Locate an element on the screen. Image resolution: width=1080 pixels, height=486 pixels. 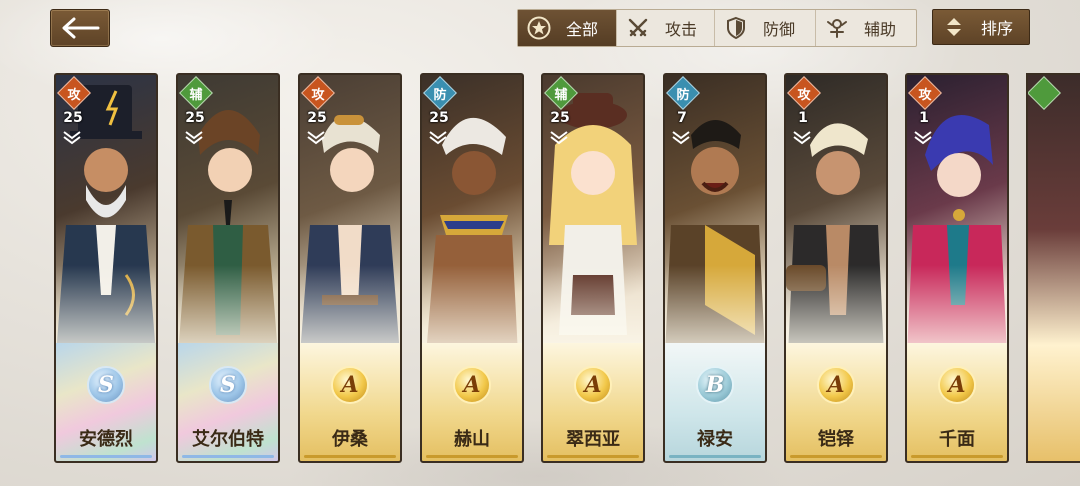
hero-name: 千面 is located at coordinates (957, 439).